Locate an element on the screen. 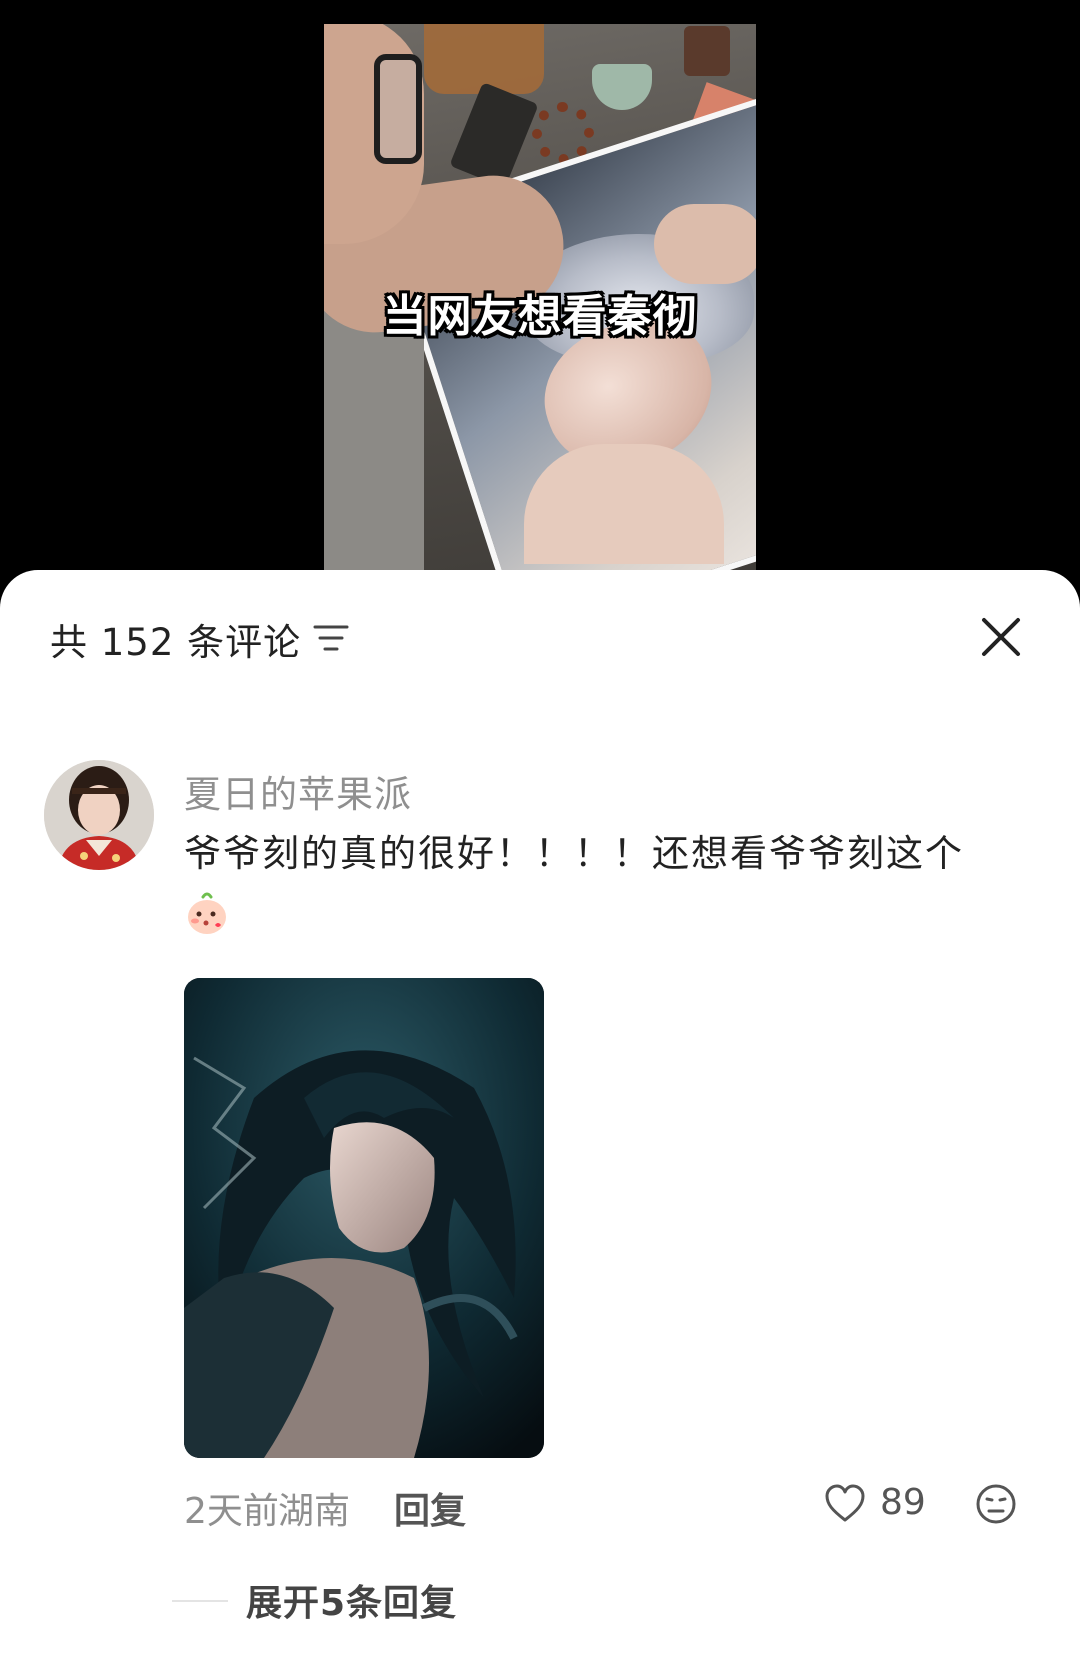  video-caption: 当网友想看秦彻 is located at coordinates (540, 316).